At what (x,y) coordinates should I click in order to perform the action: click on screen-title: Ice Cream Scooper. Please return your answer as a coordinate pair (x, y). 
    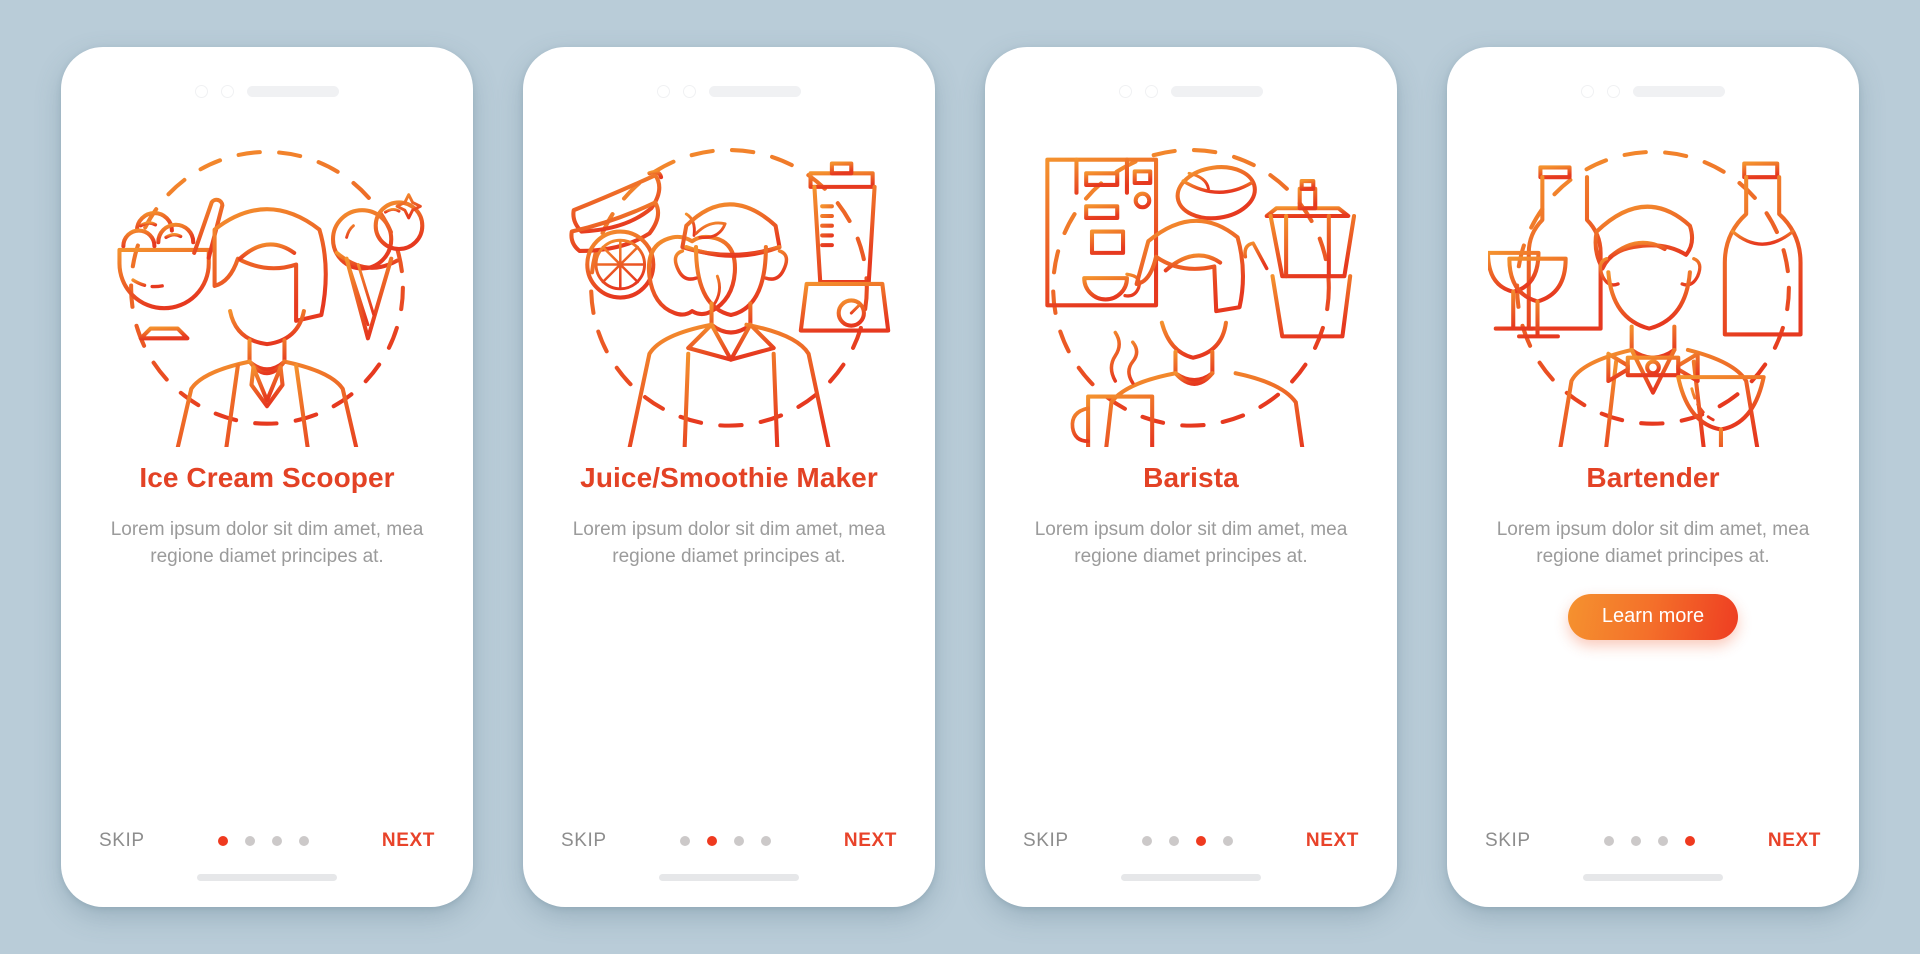
    Looking at the image, I should click on (267, 477).